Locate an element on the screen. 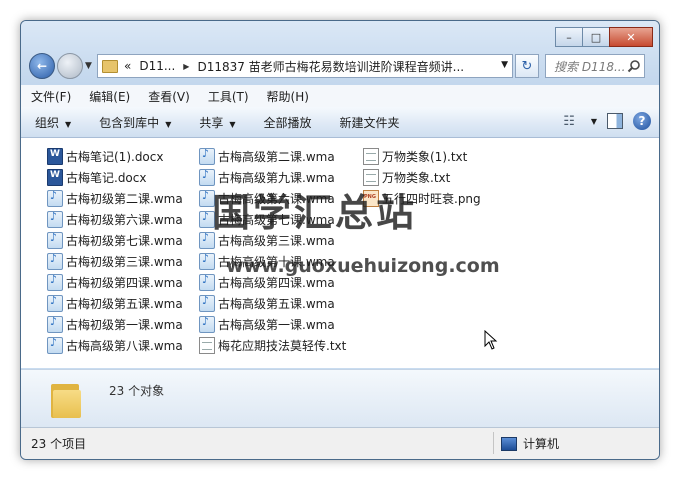  minimize-button: – is located at coordinates (569, 37).